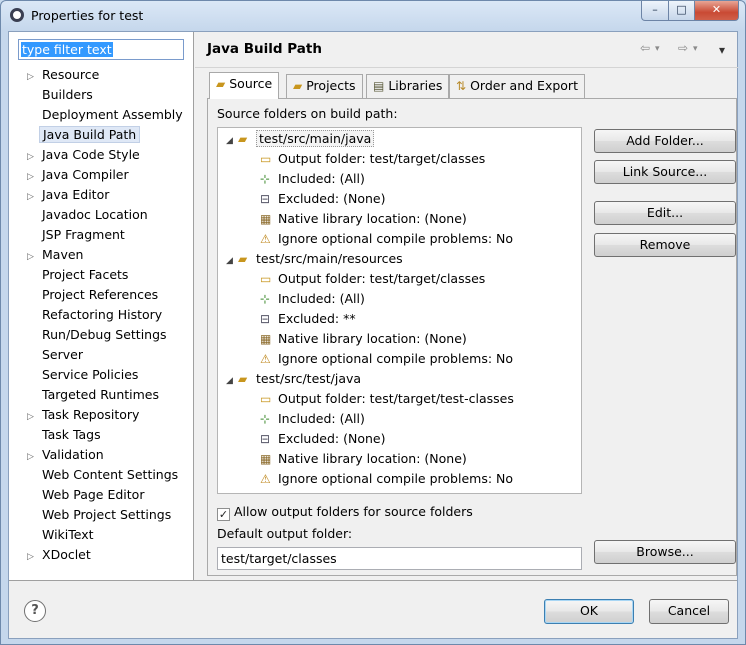 The width and height of the screenshot is (746, 645). I want to click on nav-item: Web Project Settings, so click(100, 514).